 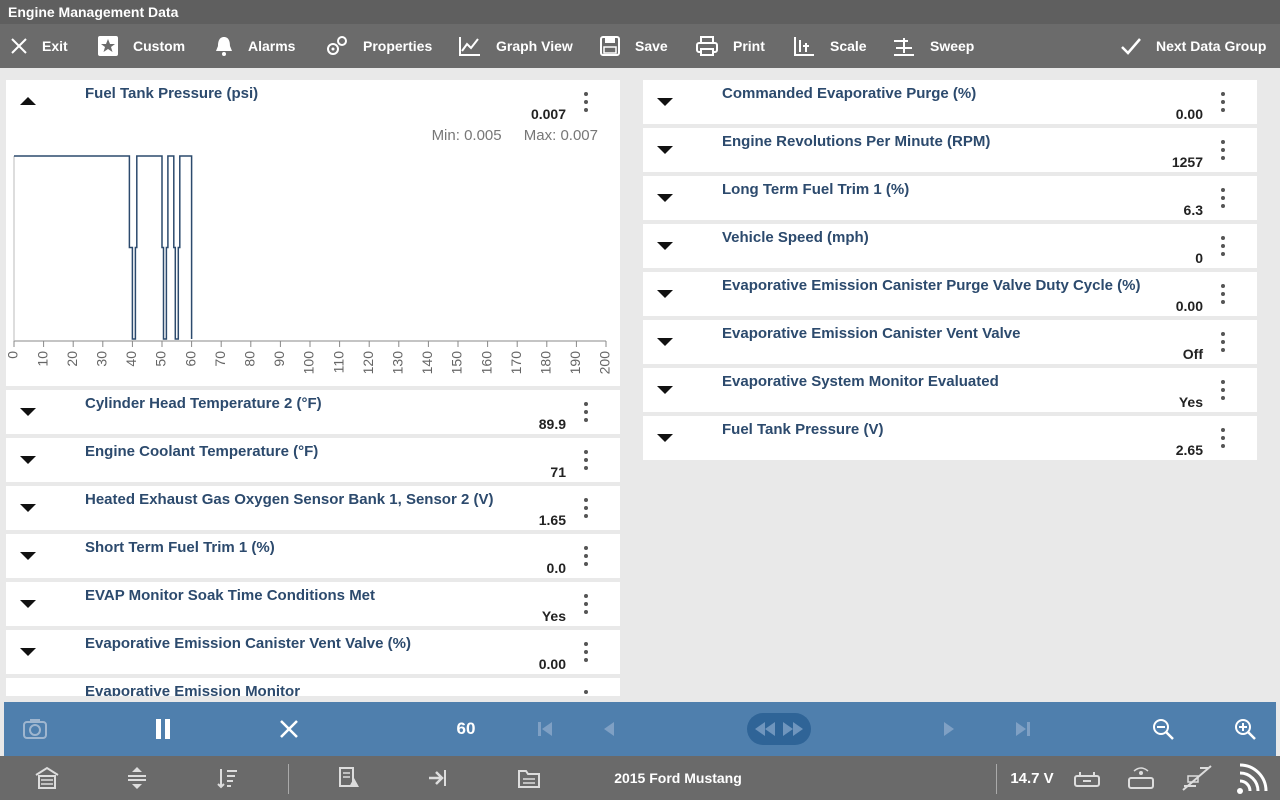 I want to click on pid-row: Short Term Fuel Trim 1 (%) 0.0, so click(x=313, y=556).